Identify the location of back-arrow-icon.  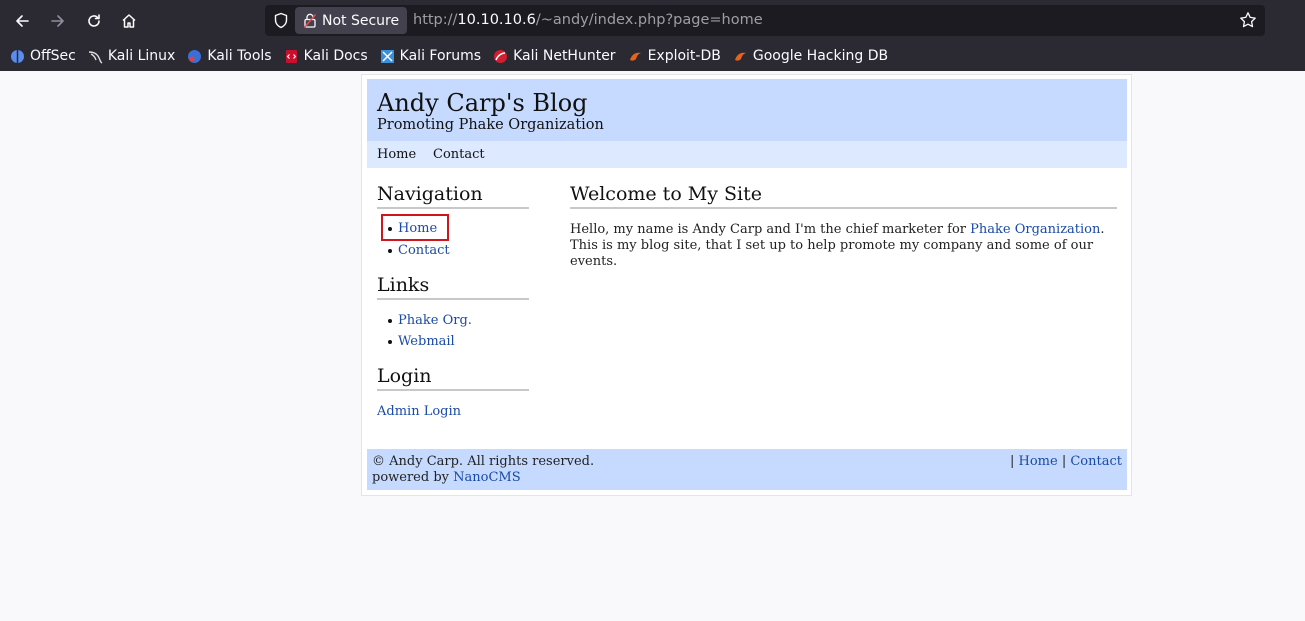
(22, 21).